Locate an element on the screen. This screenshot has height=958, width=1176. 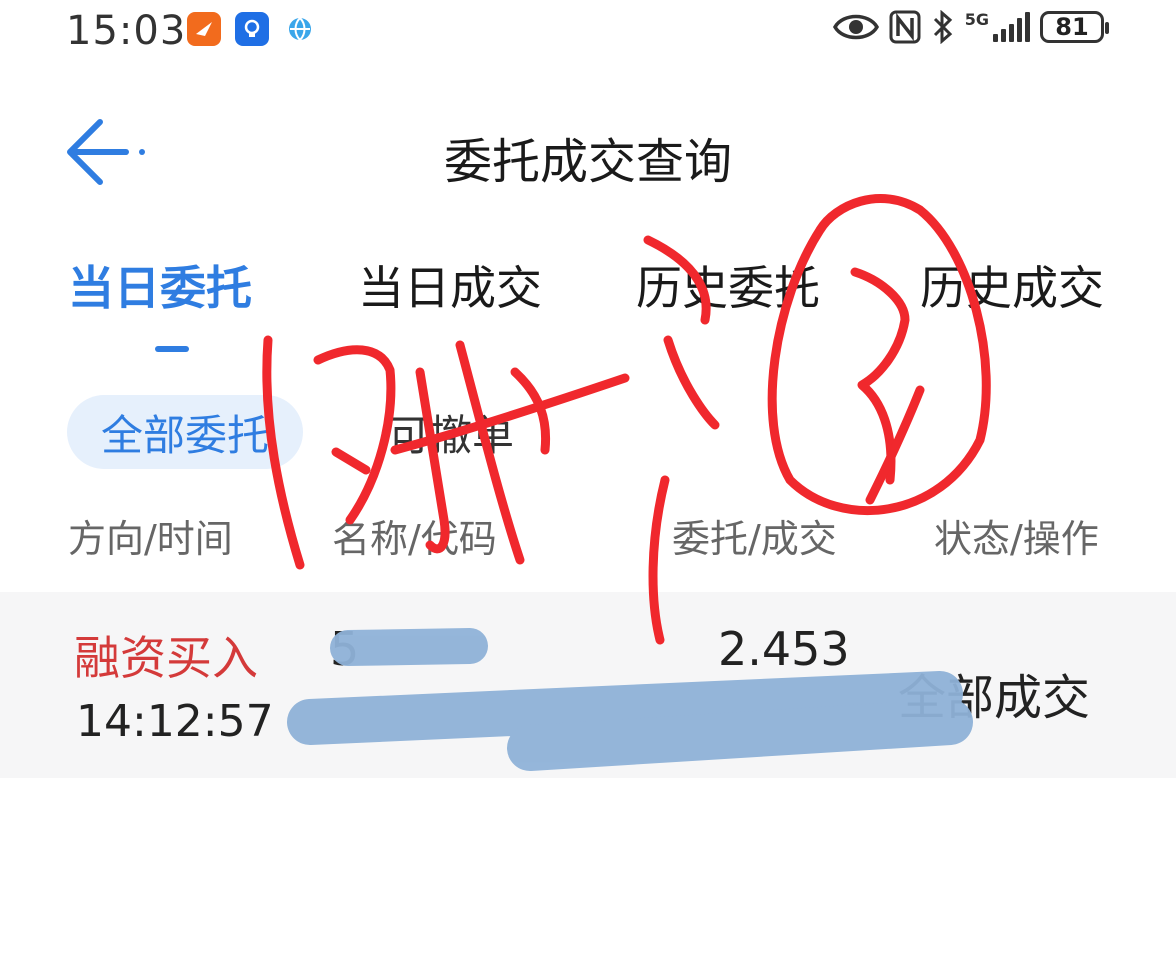
nfc-icon is located at coordinates (905, 27).